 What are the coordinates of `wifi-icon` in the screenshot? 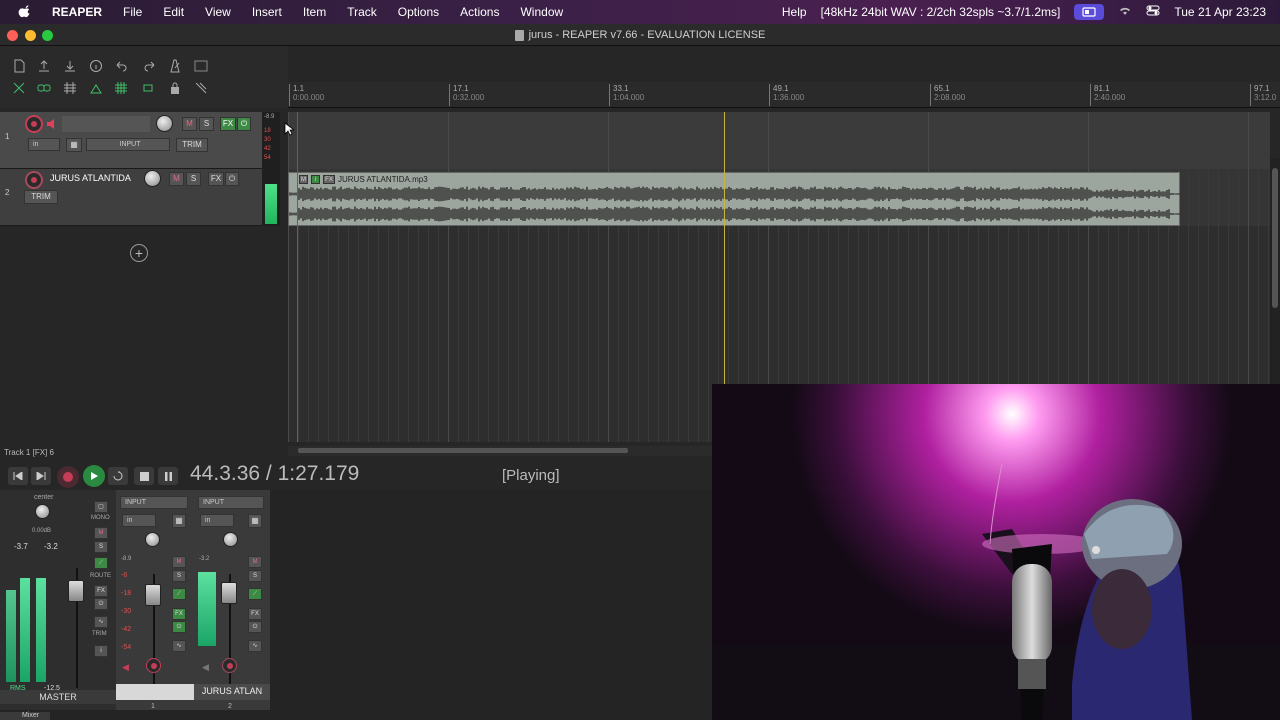 It's located at (1125, 12).